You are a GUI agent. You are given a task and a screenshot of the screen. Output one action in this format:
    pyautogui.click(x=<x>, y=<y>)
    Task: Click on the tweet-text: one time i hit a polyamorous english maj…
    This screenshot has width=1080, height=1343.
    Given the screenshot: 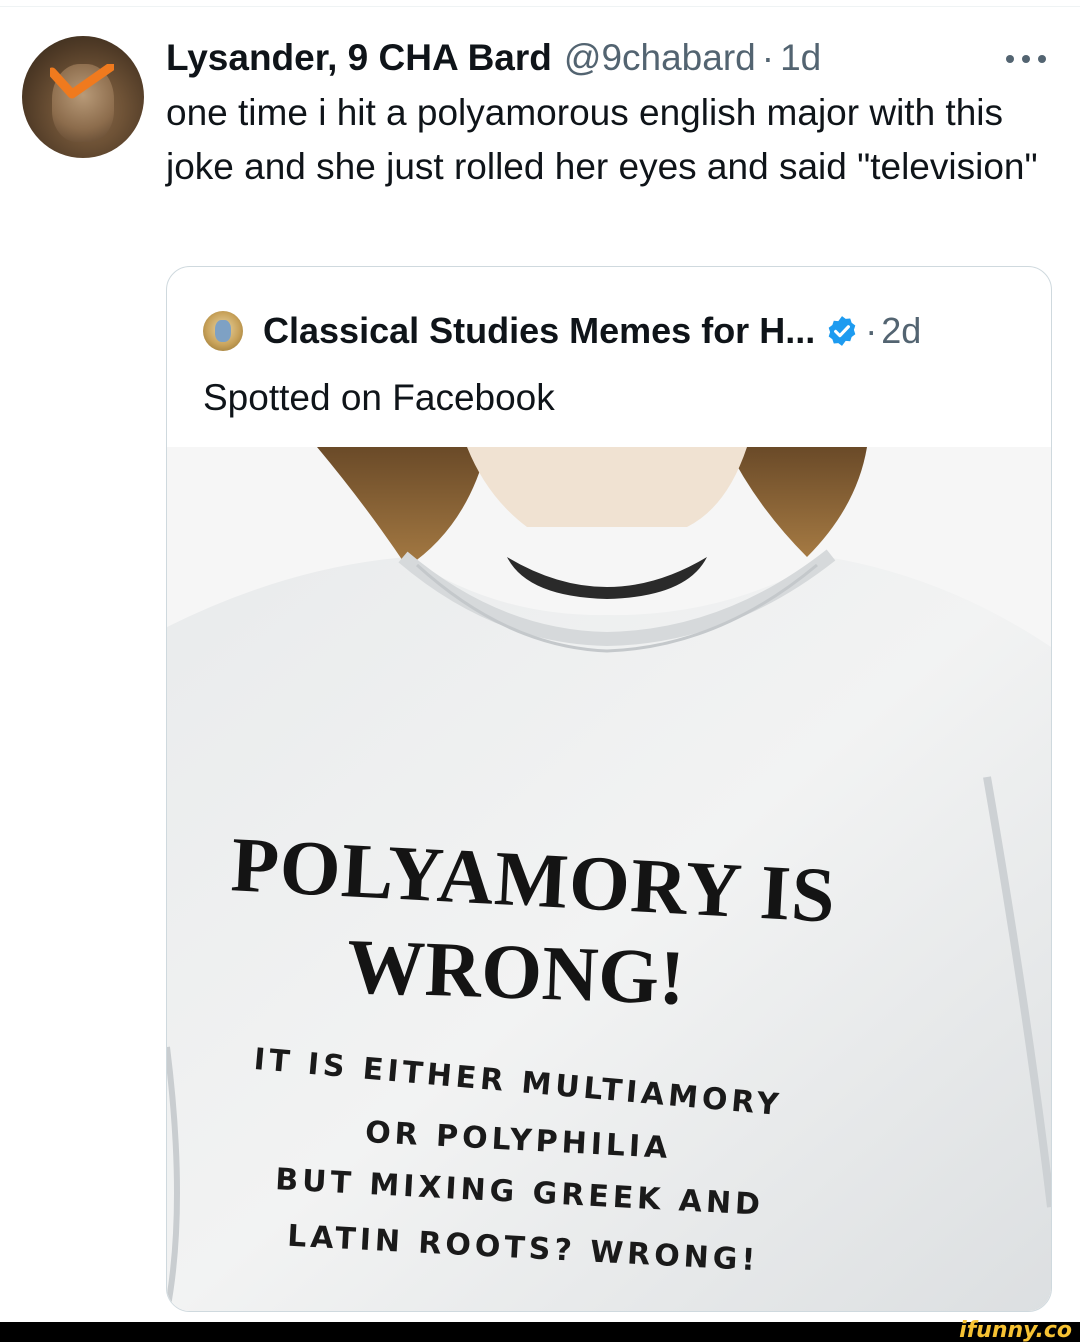 What is the action you would take?
    pyautogui.click(x=602, y=139)
    